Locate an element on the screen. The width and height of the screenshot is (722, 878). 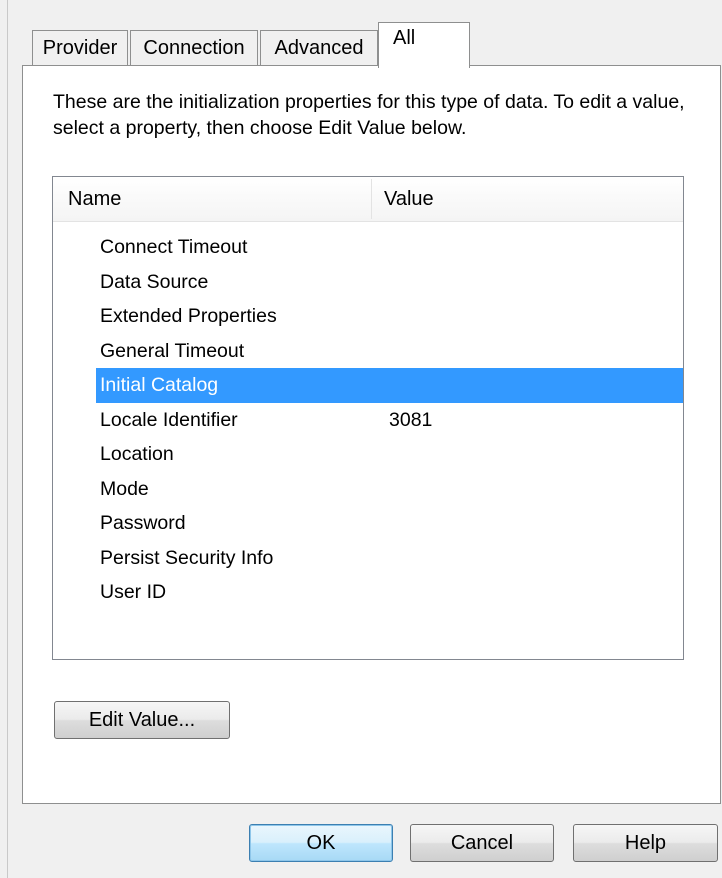
property-name: General Timeout is located at coordinates (172, 350).